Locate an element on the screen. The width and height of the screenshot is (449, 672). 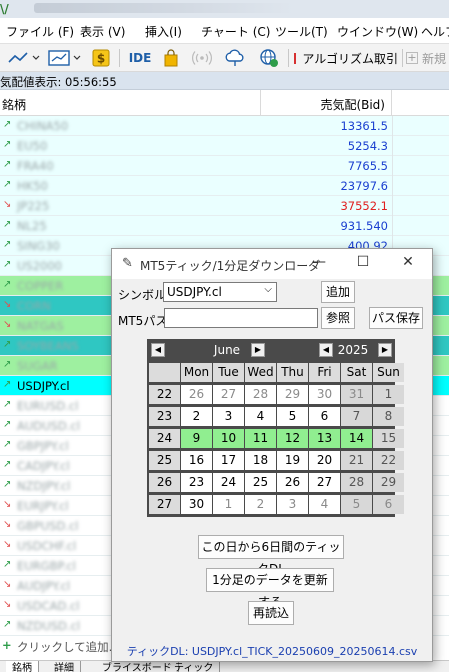
calendar-day: 9 is located at coordinates (196, 438).